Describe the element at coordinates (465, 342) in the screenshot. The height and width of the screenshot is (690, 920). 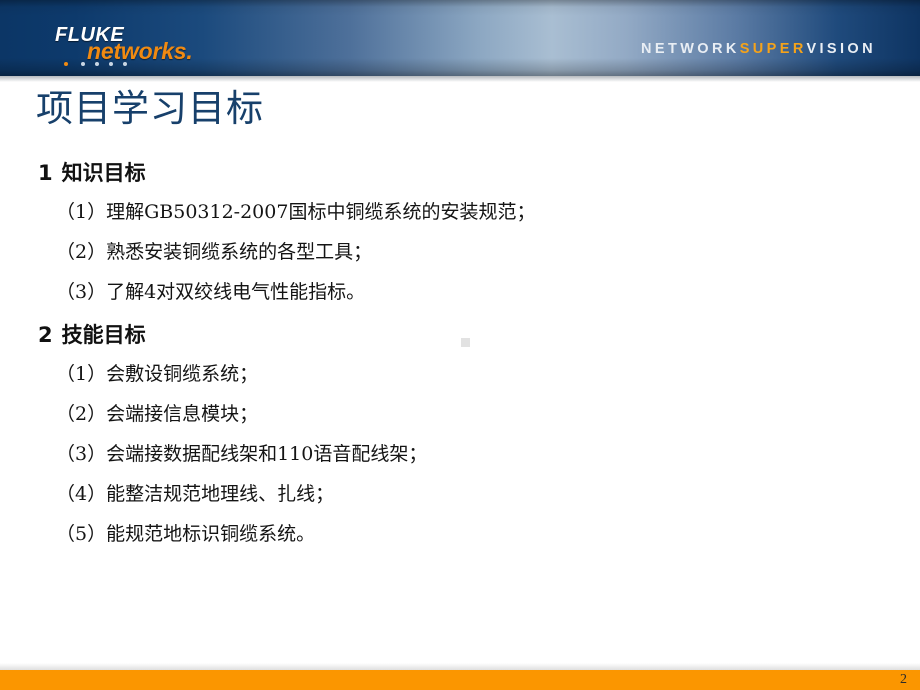
I see `placeholder-marker` at that location.